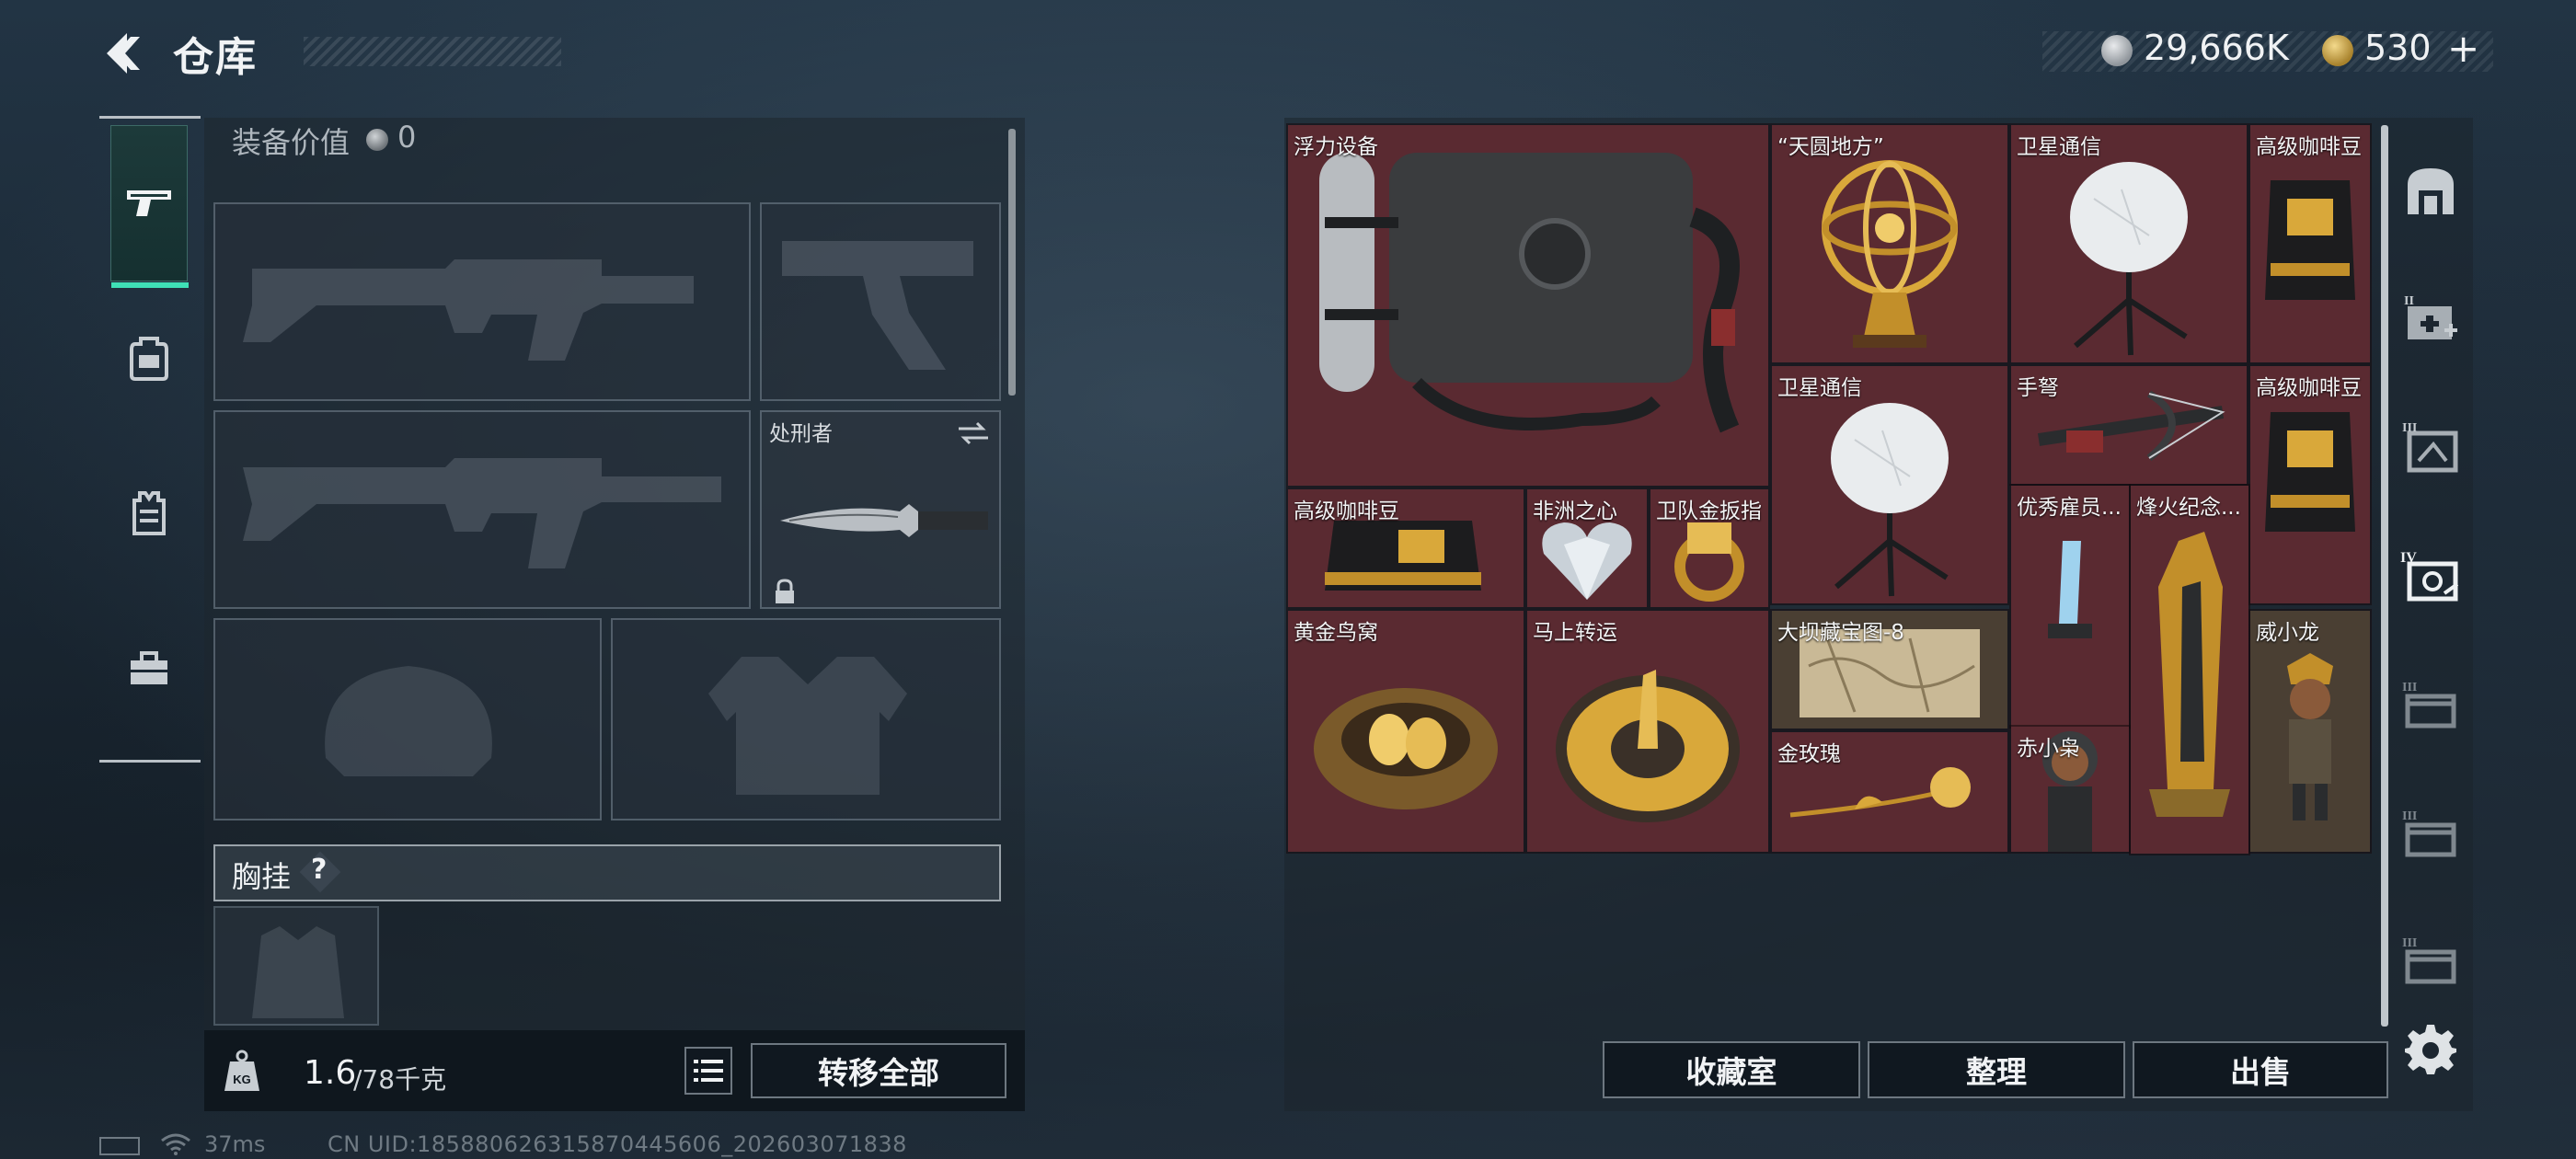 This screenshot has height=1159, width=2576. I want to click on back-button, so click(127, 53).